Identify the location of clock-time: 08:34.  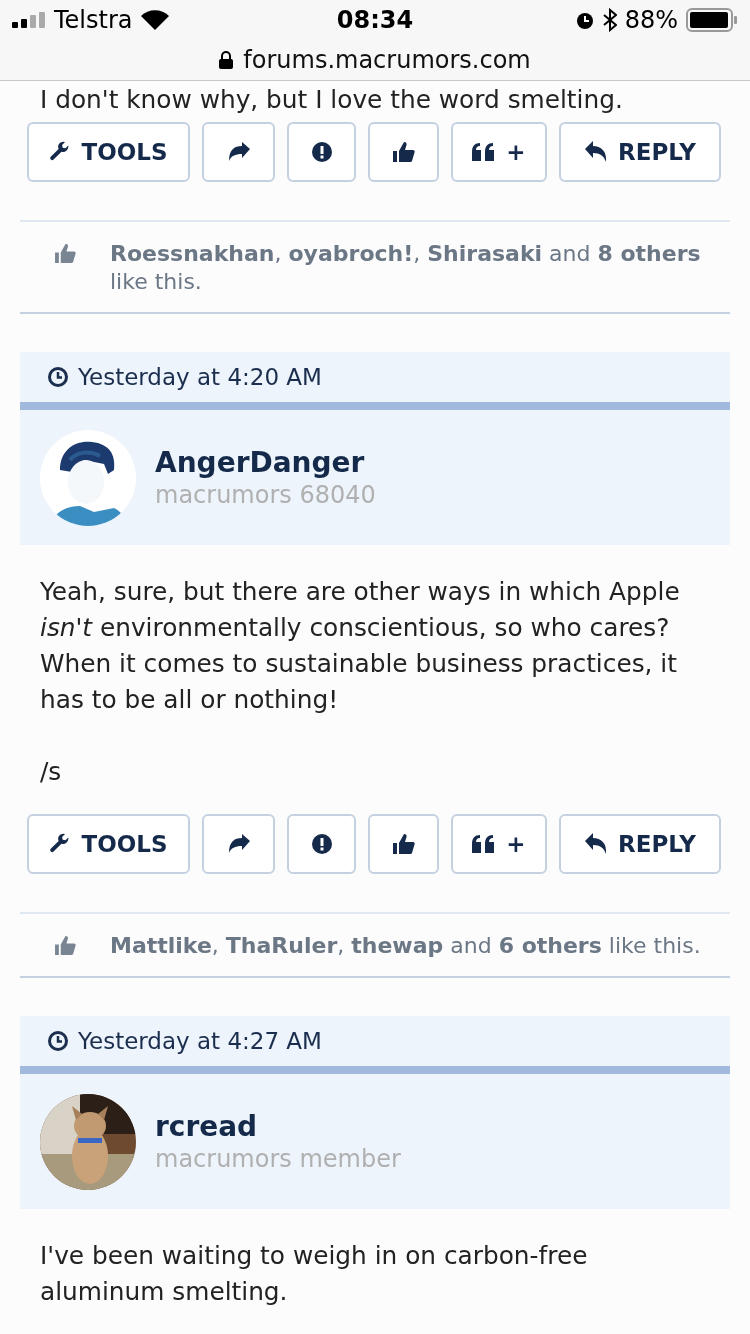
(375, 20).